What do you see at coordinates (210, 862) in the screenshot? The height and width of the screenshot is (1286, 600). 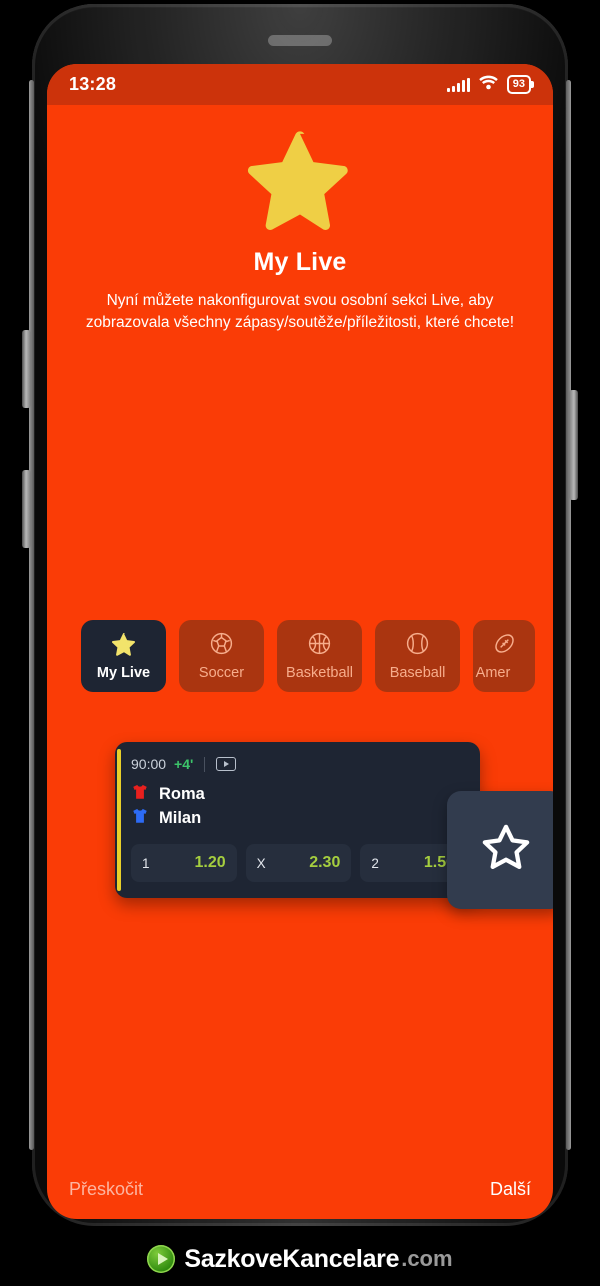 I see `odds-value: 1.20` at bounding box center [210, 862].